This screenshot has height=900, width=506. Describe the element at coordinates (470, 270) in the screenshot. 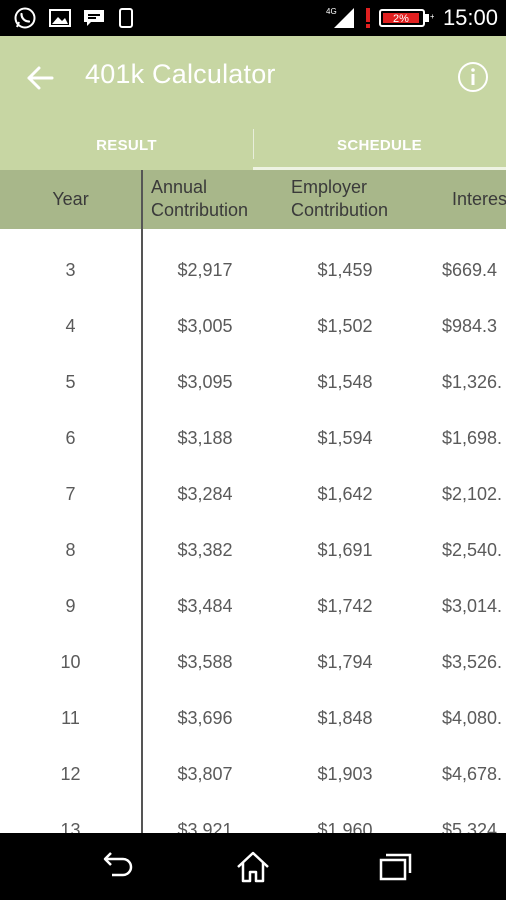

I see `cell-interest: $669.4` at that location.